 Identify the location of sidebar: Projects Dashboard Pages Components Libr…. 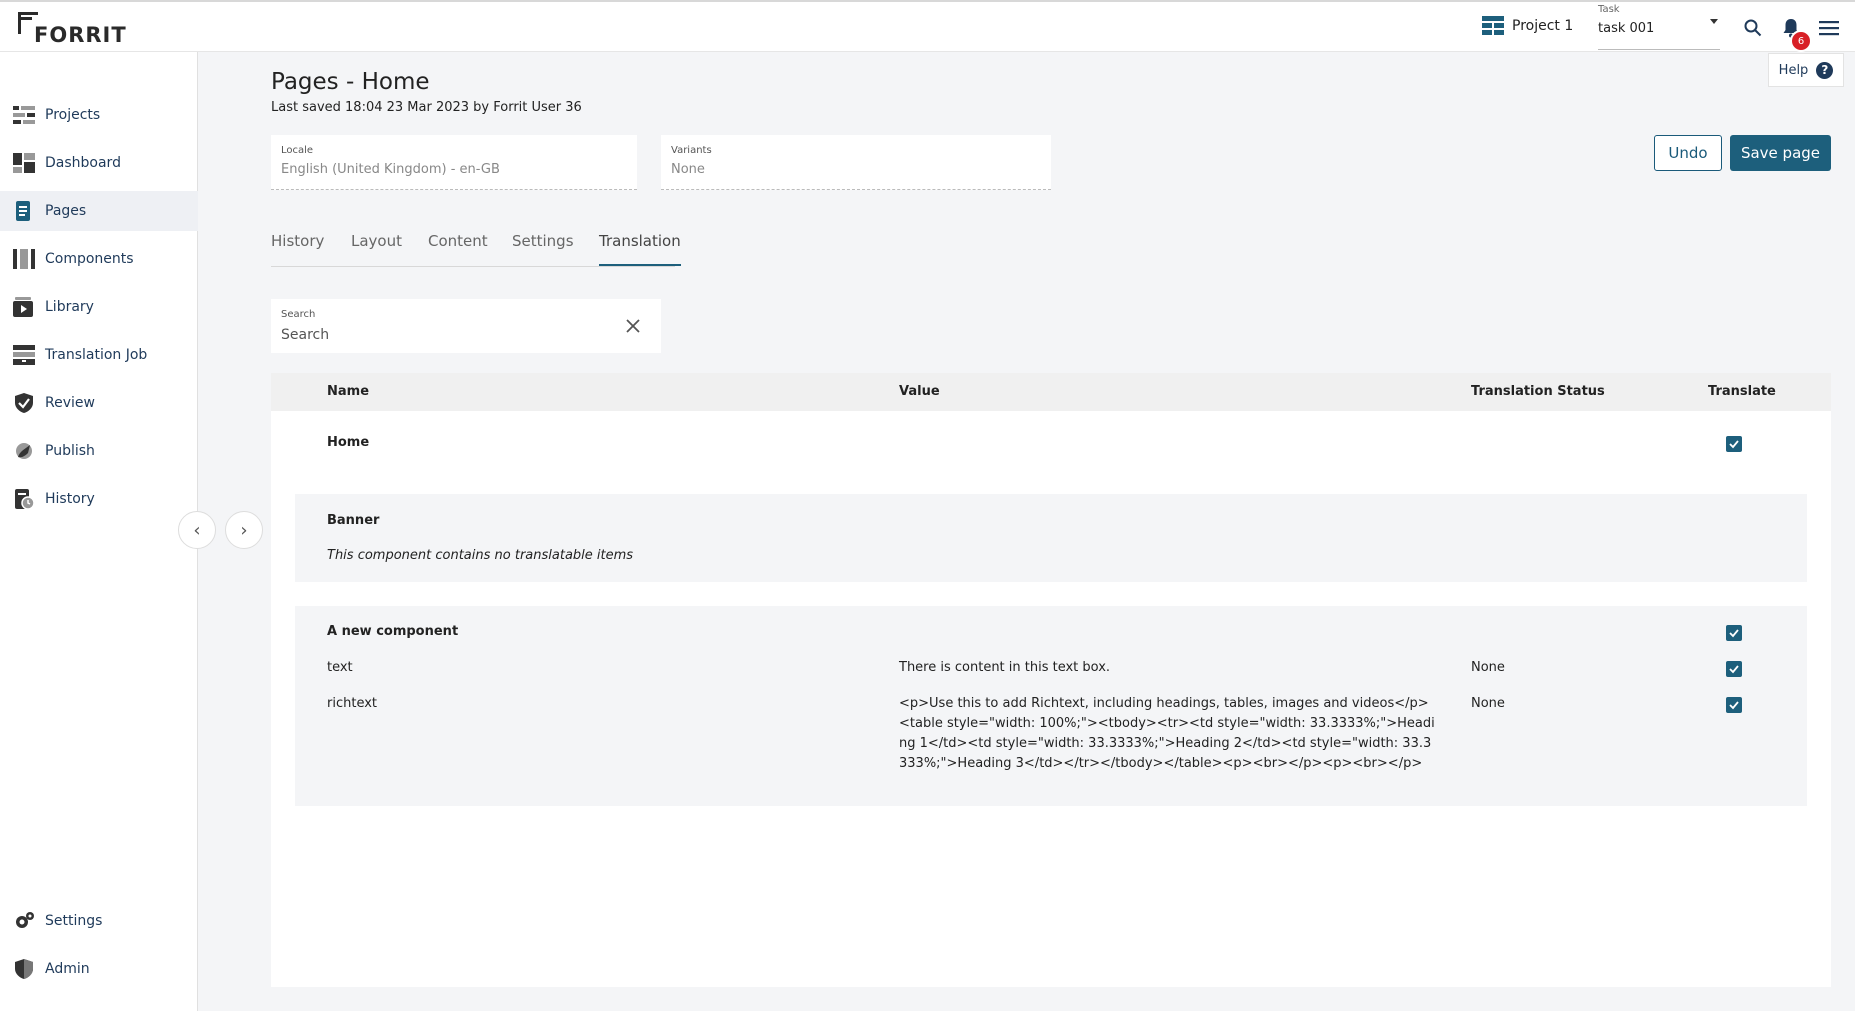
(99, 531).